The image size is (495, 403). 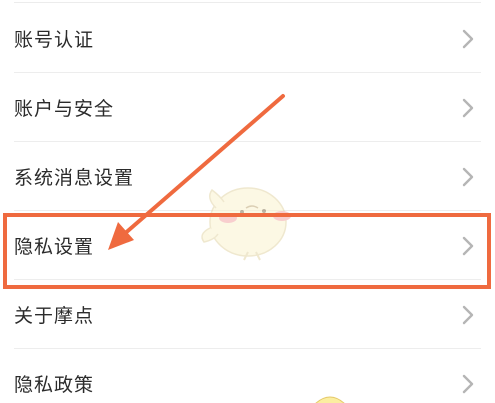 I want to click on settings-item-label: 账户与安全, so click(x=64, y=109).